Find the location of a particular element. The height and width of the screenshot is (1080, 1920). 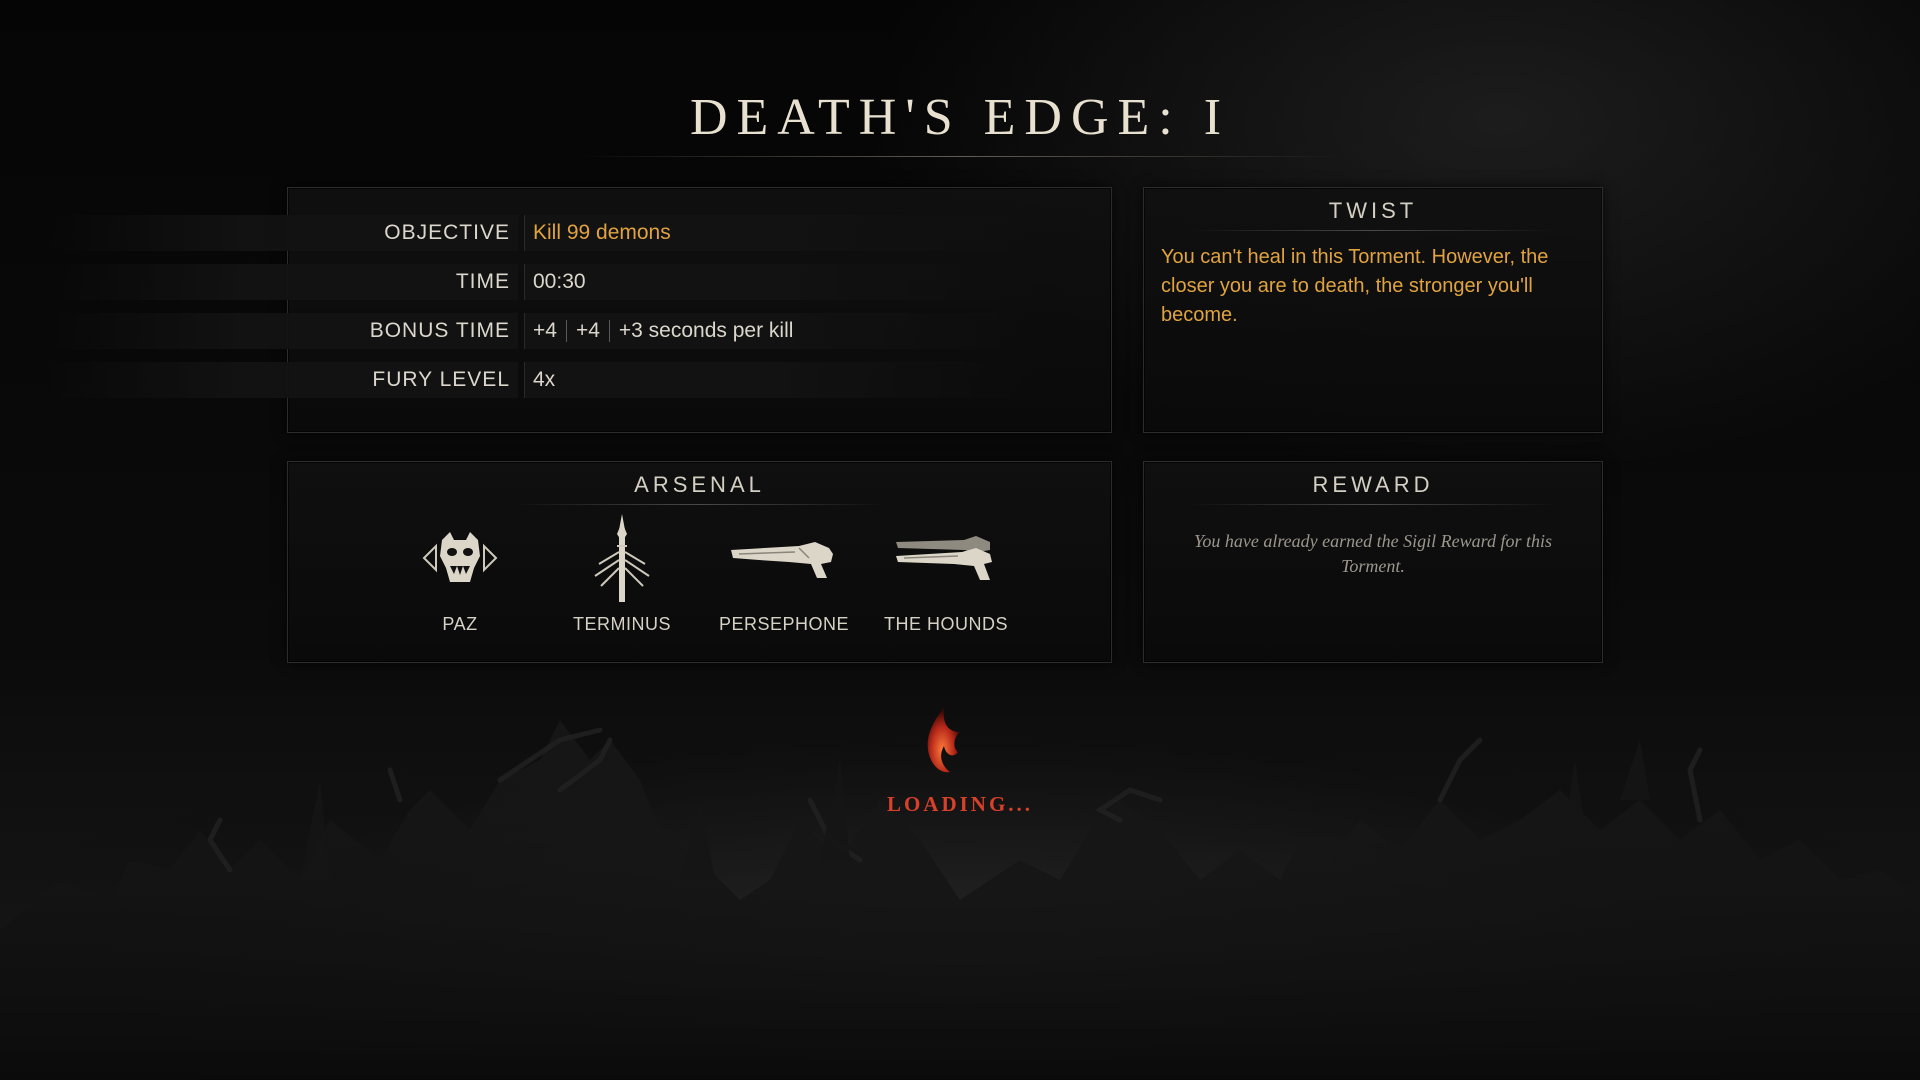

objective-row: OBJECTIVE Kill 99 demons is located at coordinates (541, 233).